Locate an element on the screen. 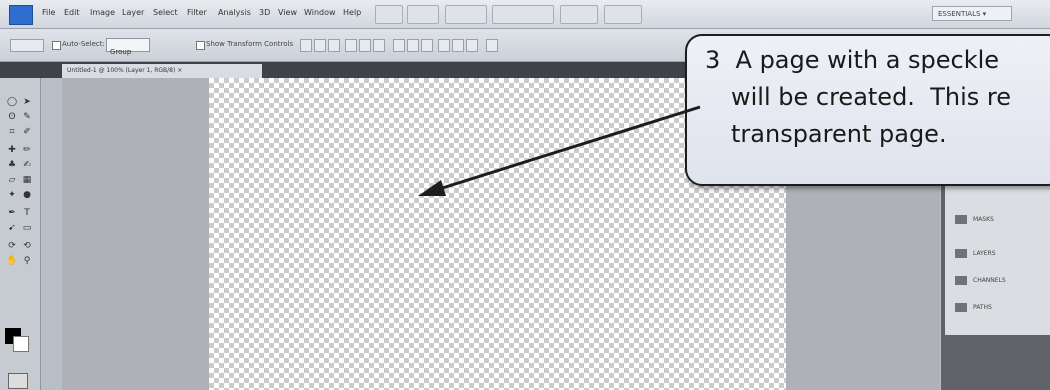  auto-select-checkbox is located at coordinates (56, 45).